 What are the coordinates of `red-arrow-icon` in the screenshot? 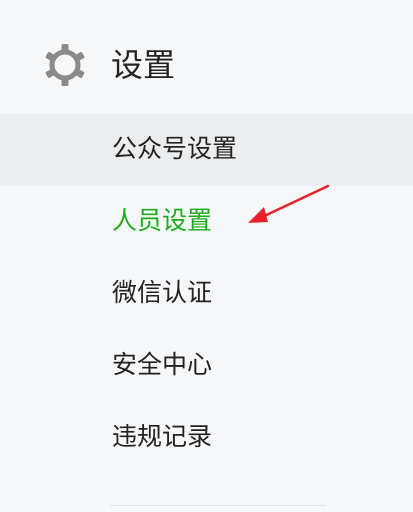 It's located at (289, 203).